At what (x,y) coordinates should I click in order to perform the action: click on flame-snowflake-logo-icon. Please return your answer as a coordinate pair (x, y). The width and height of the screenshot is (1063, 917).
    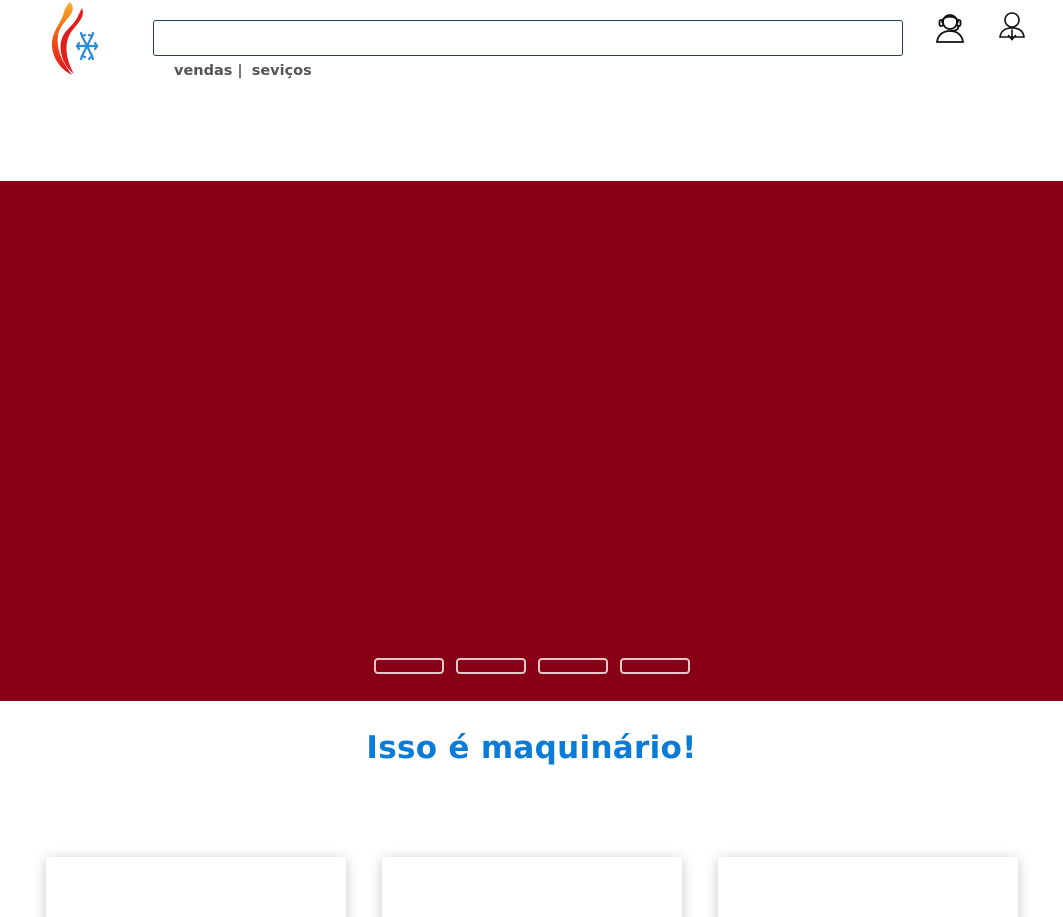
    Looking at the image, I should click on (75, 38).